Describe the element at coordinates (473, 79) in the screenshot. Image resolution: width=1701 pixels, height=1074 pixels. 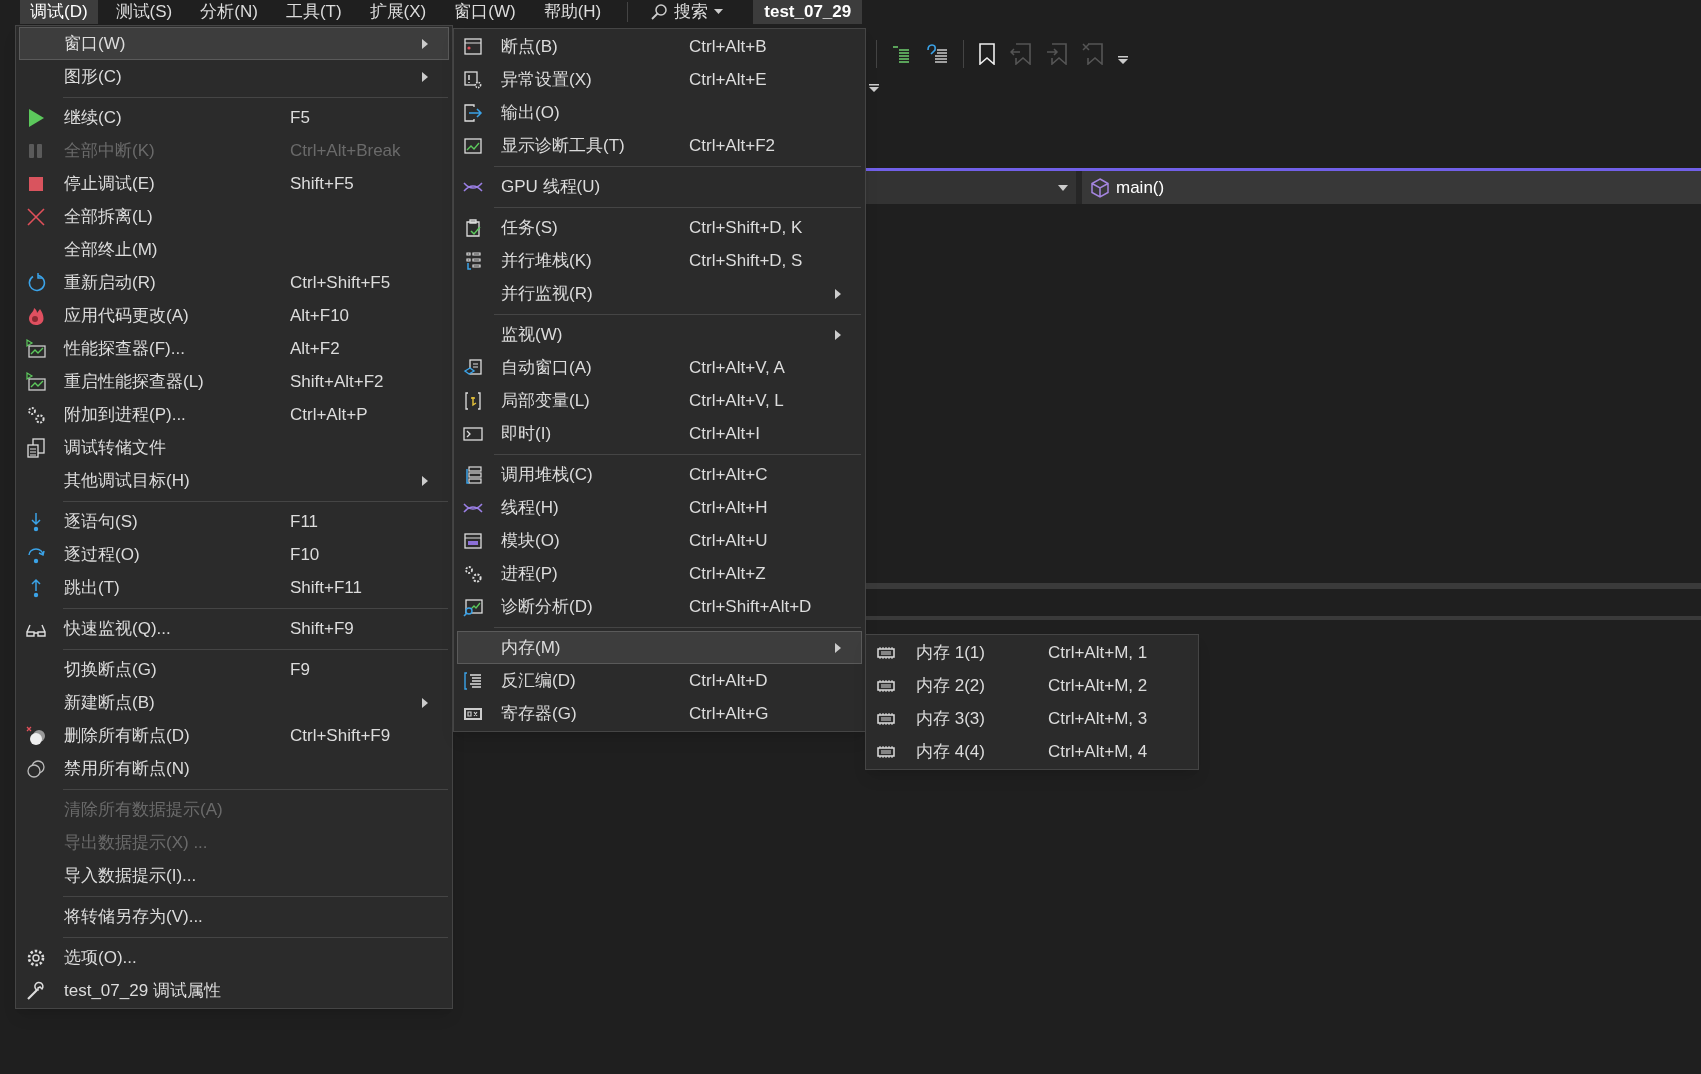
I see `window-gear-icon` at that location.